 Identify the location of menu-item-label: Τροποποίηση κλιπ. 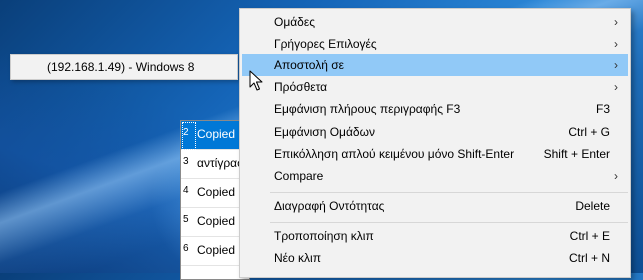
(324, 236).